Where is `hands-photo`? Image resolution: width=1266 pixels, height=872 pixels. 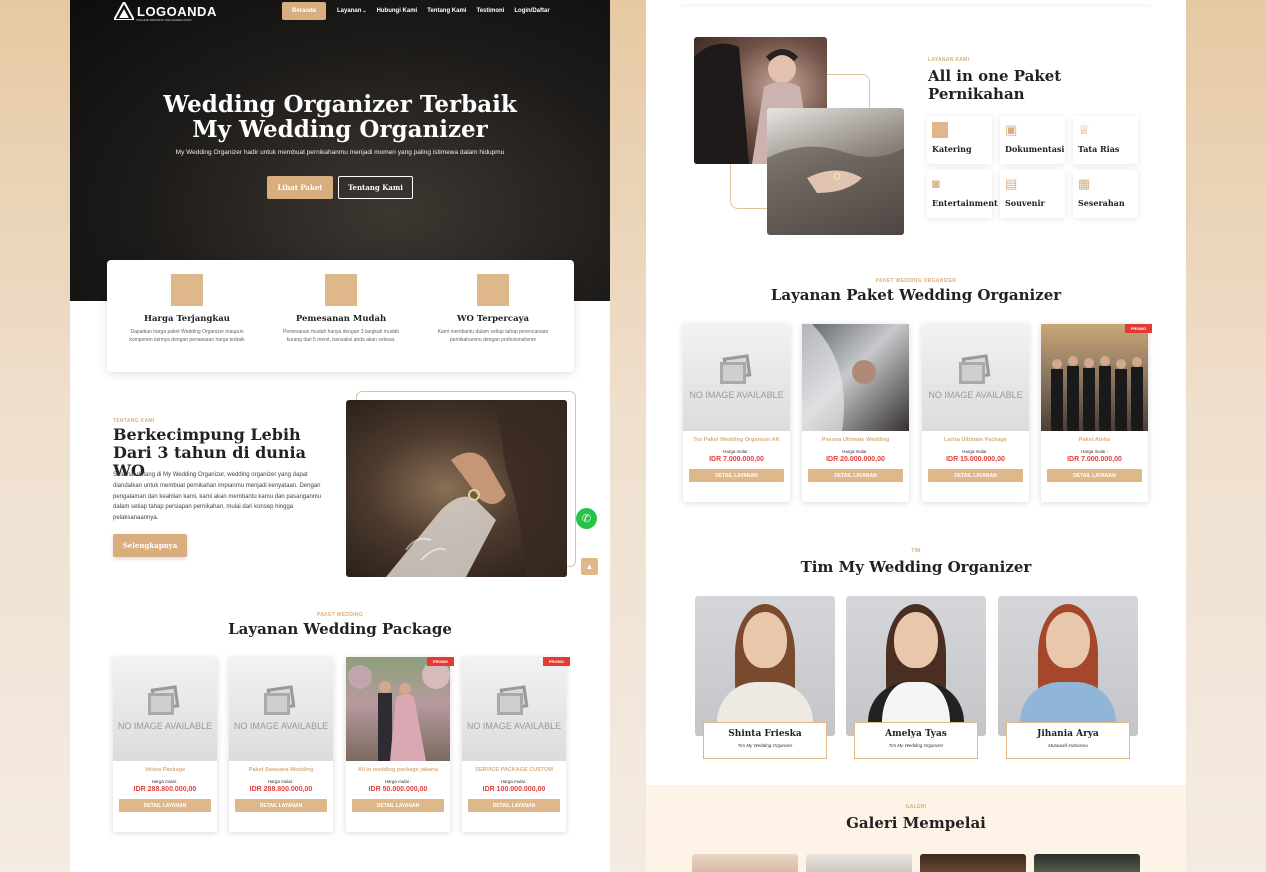 hands-photo is located at coordinates (835, 171).